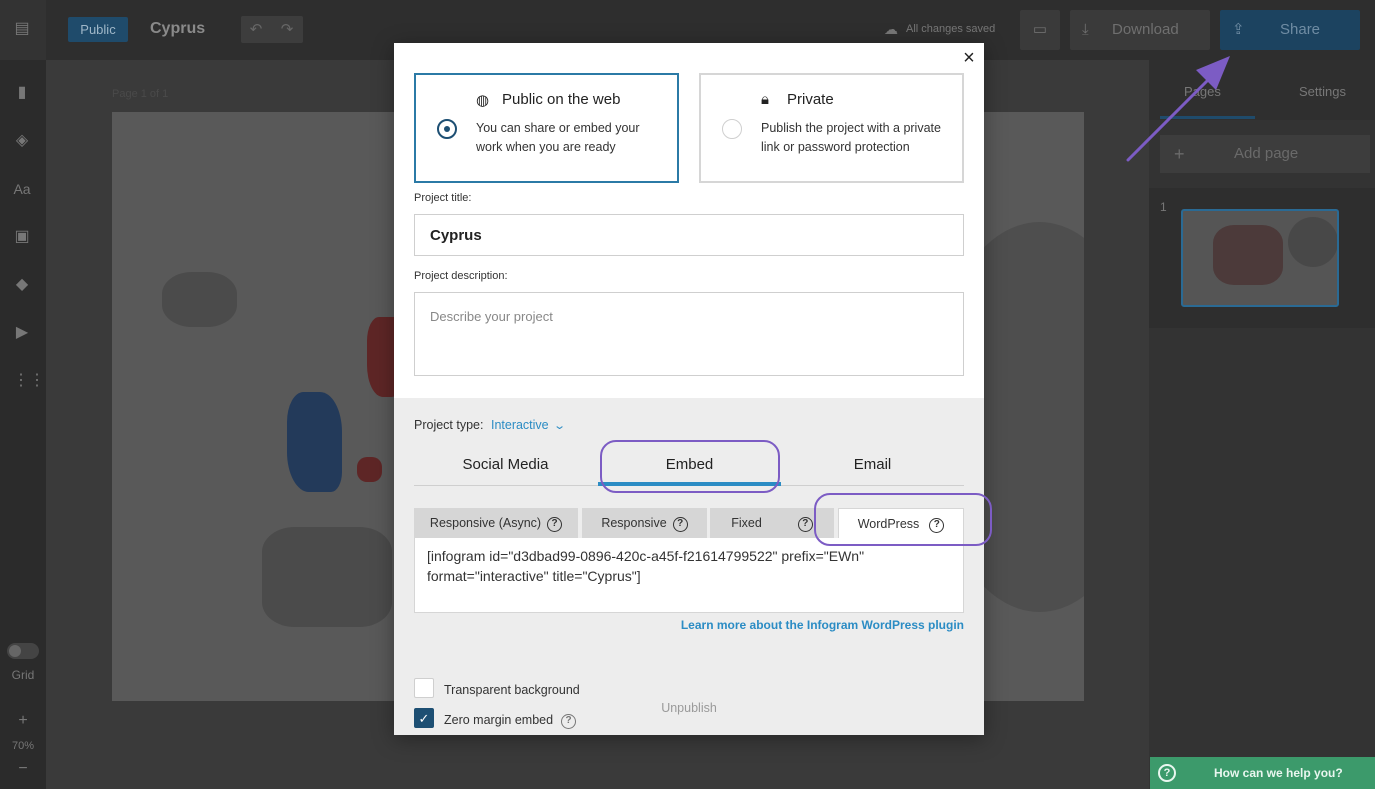 The width and height of the screenshot is (1375, 789). I want to click on tab-fixed: Fixed?, so click(772, 523).